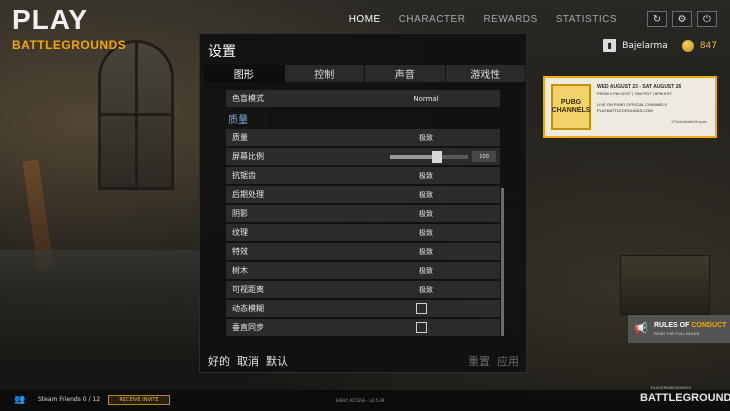 The width and height of the screenshot is (730, 411). I want to click on banner-hashtag: #ThisIsBattleRoyale, so click(689, 121).